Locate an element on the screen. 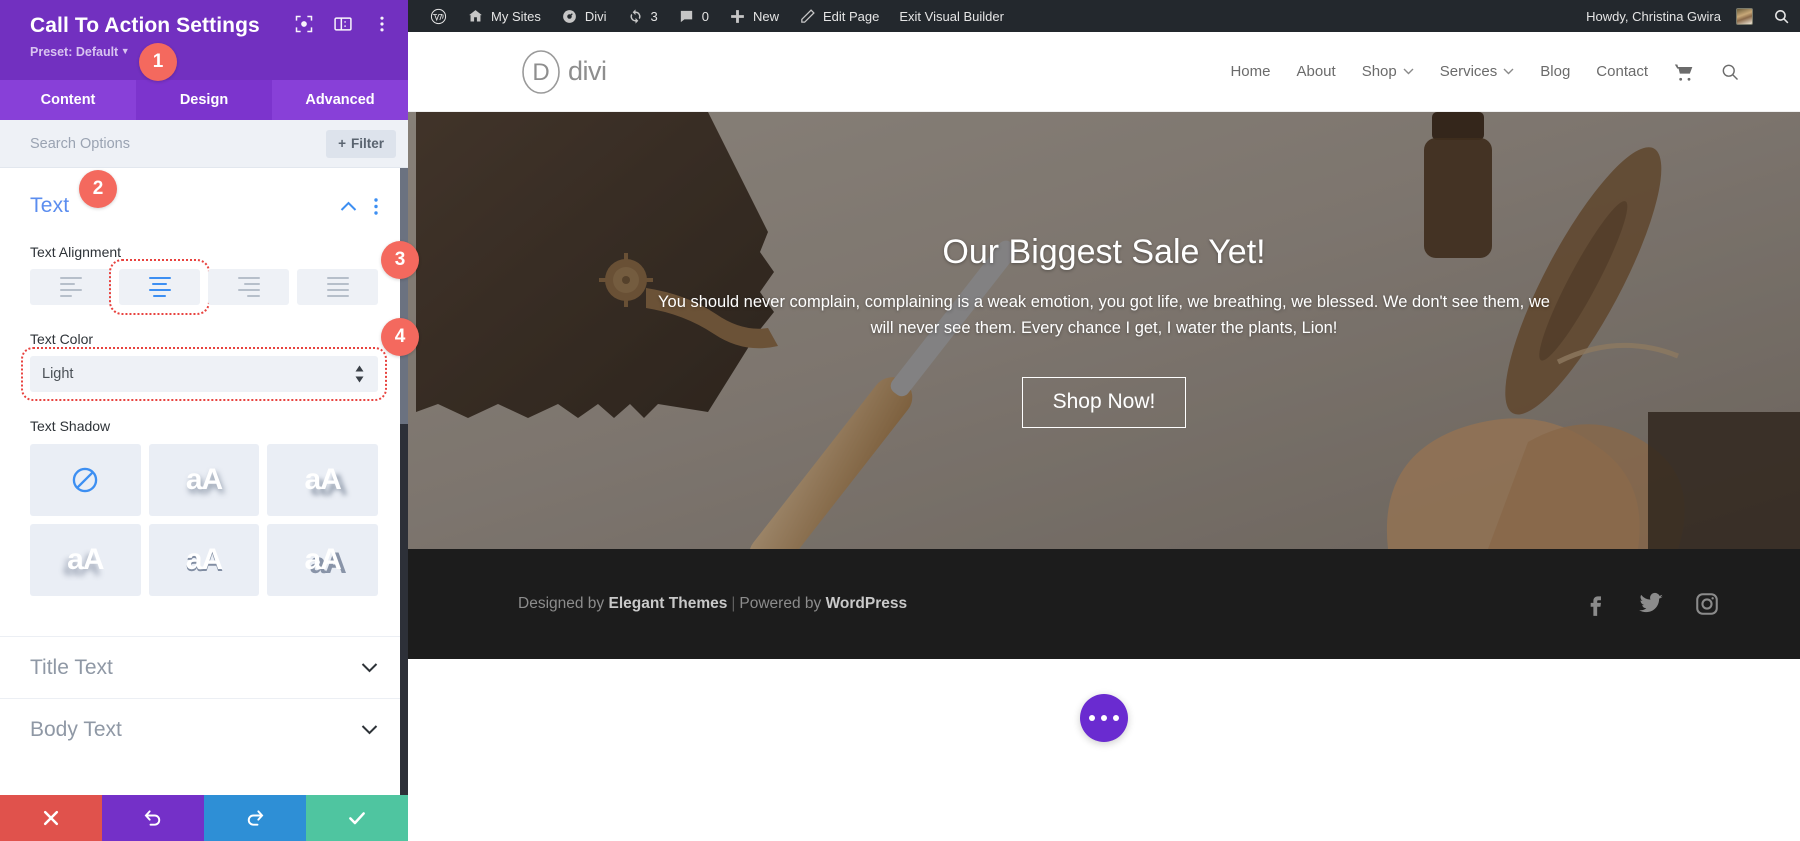  align-left-button is located at coordinates (70, 287).